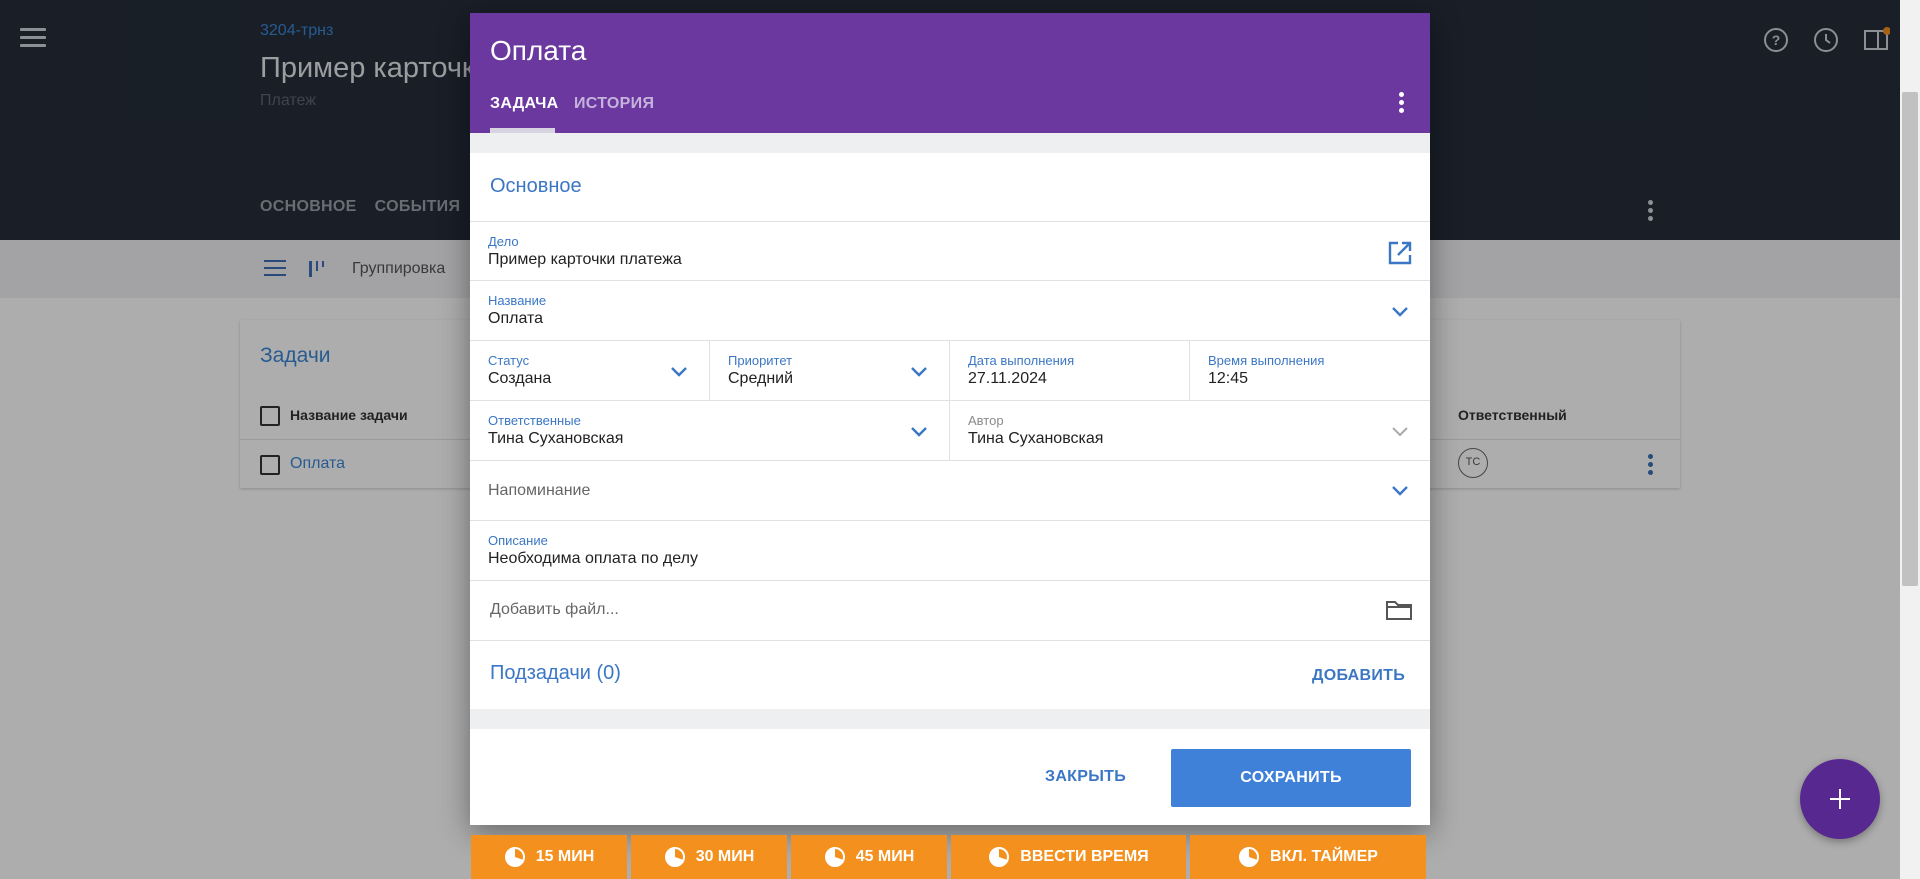 The height and width of the screenshot is (879, 1920). I want to click on dialog-more-icon, so click(1401, 104).